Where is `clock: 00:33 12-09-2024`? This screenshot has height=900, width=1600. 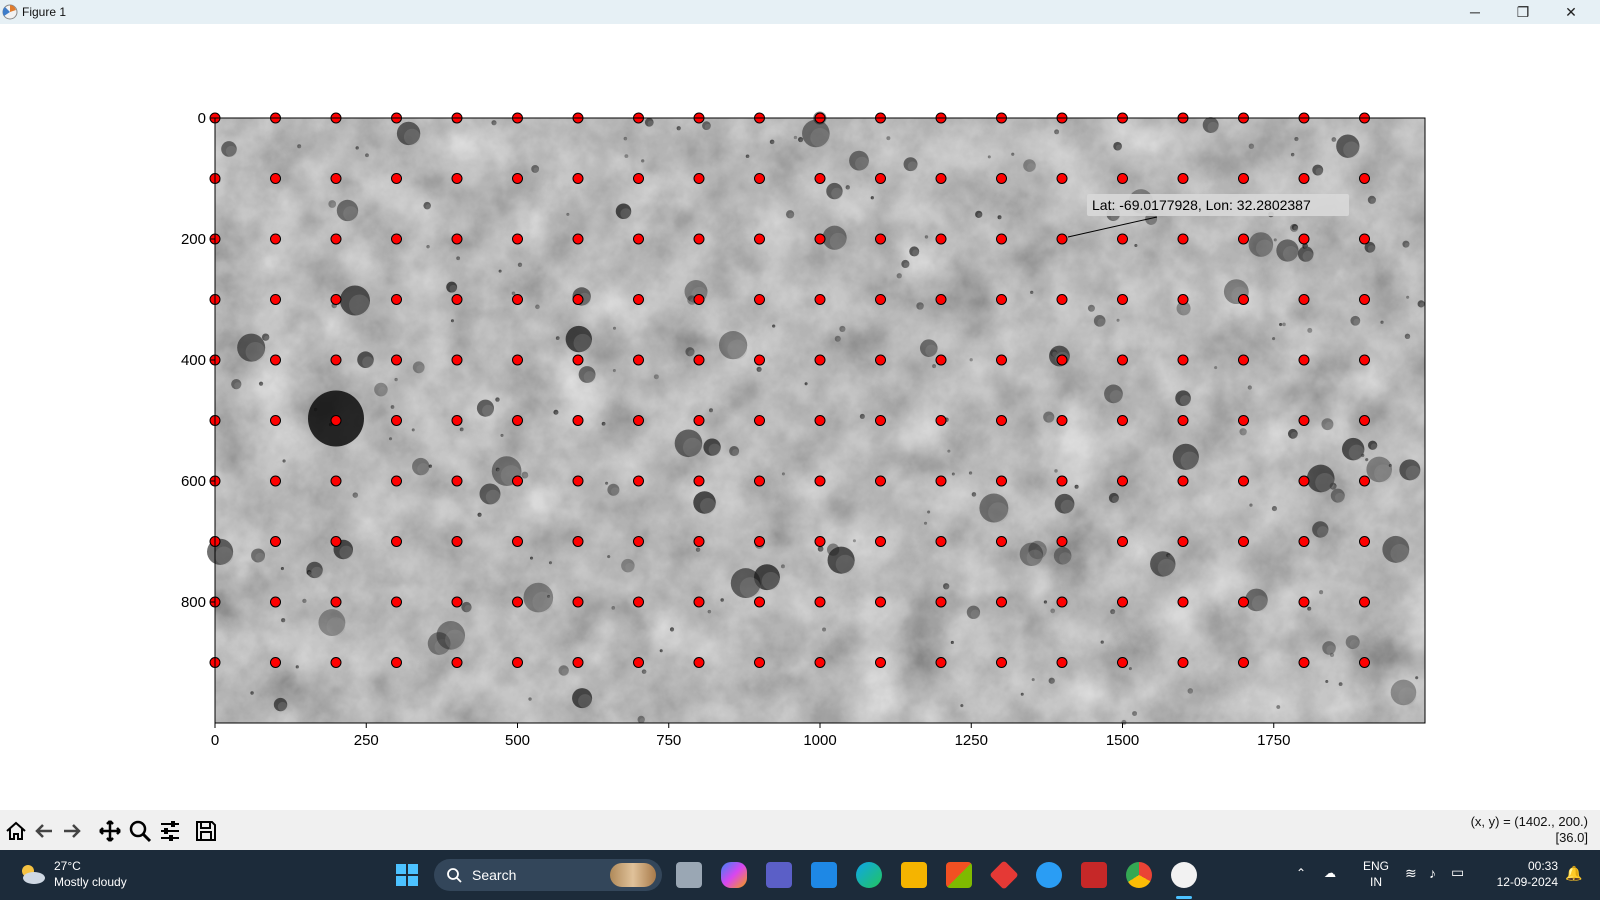
clock: 00:33 12-09-2024 is located at coordinates (1523, 874).